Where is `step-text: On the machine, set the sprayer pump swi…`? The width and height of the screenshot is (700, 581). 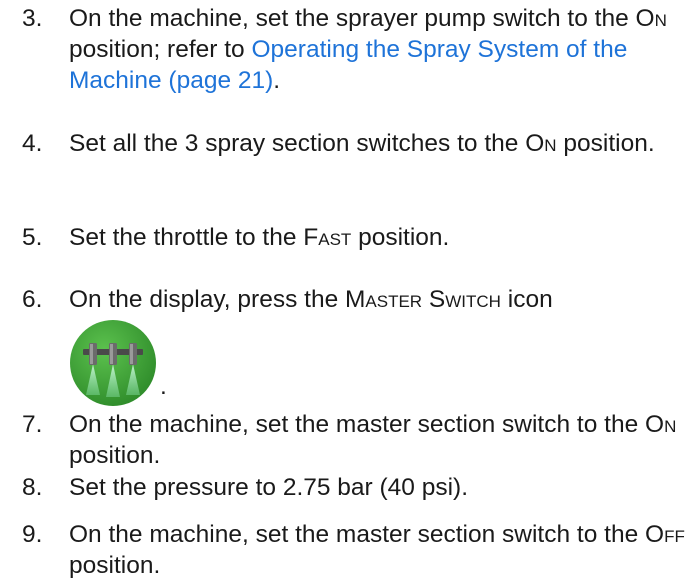 step-text: On the machine, set the sprayer pump swi… is located at coordinates (368, 49).